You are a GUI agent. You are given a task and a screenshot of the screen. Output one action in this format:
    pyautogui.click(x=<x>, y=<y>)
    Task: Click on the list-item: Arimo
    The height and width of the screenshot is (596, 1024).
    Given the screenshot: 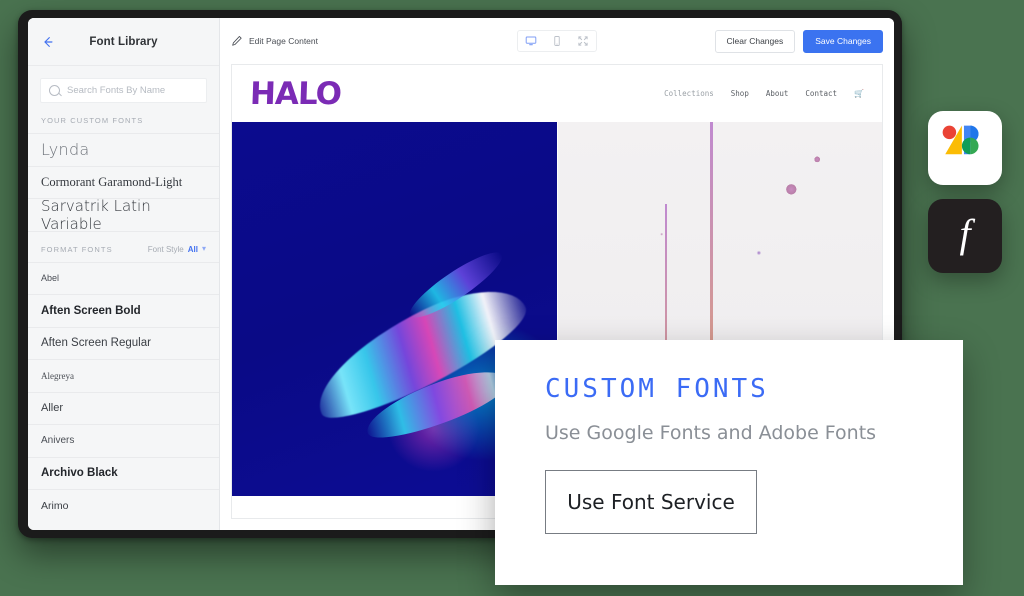 What is the action you would take?
    pyautogui.click(x=123, y=505)
    